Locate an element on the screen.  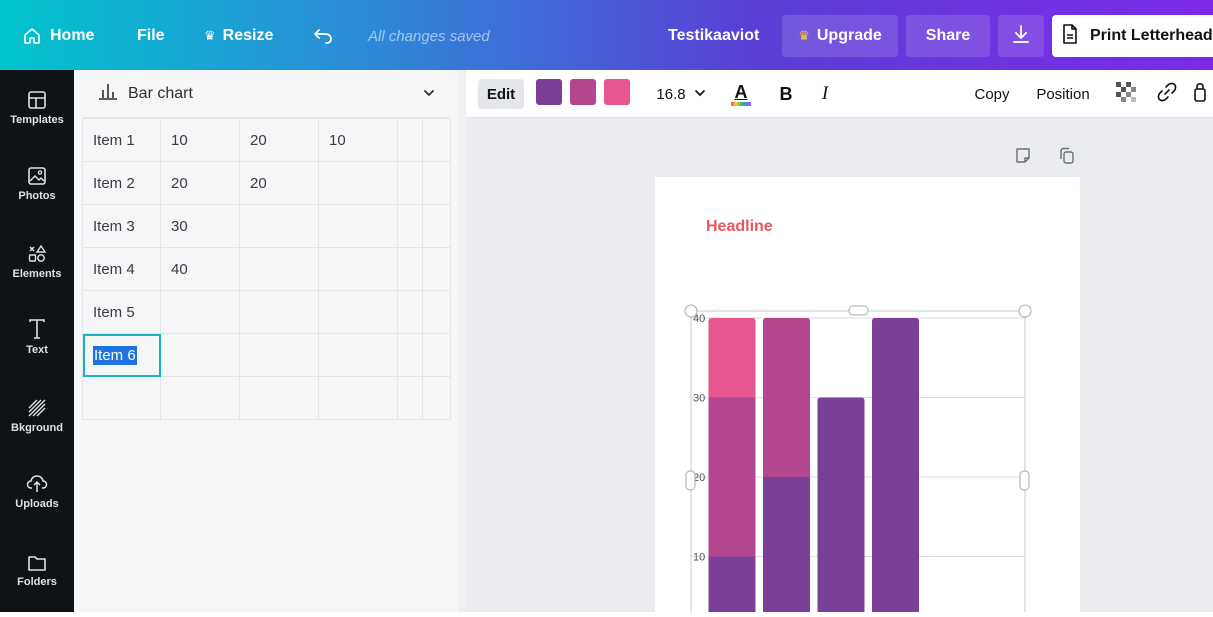
sidebar-item-text: Text is located at coordinates (37, 344).